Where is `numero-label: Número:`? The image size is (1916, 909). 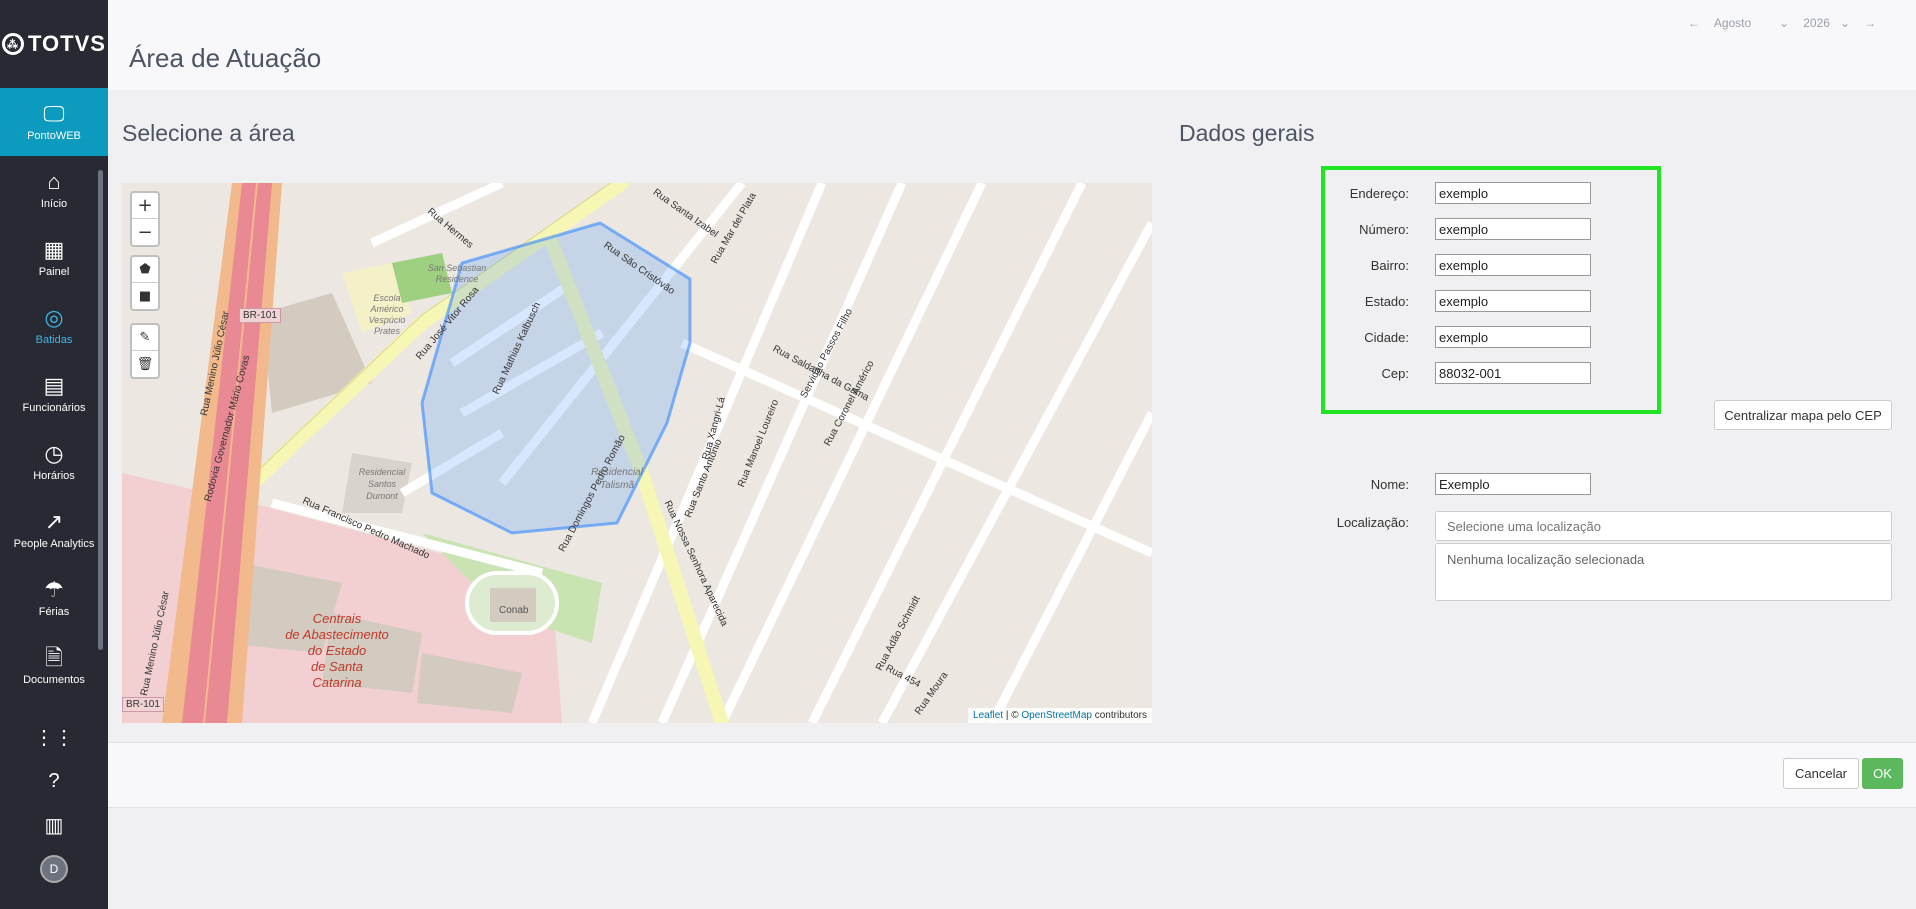
numero-label: Número: is located at coordinates (1384, 229).